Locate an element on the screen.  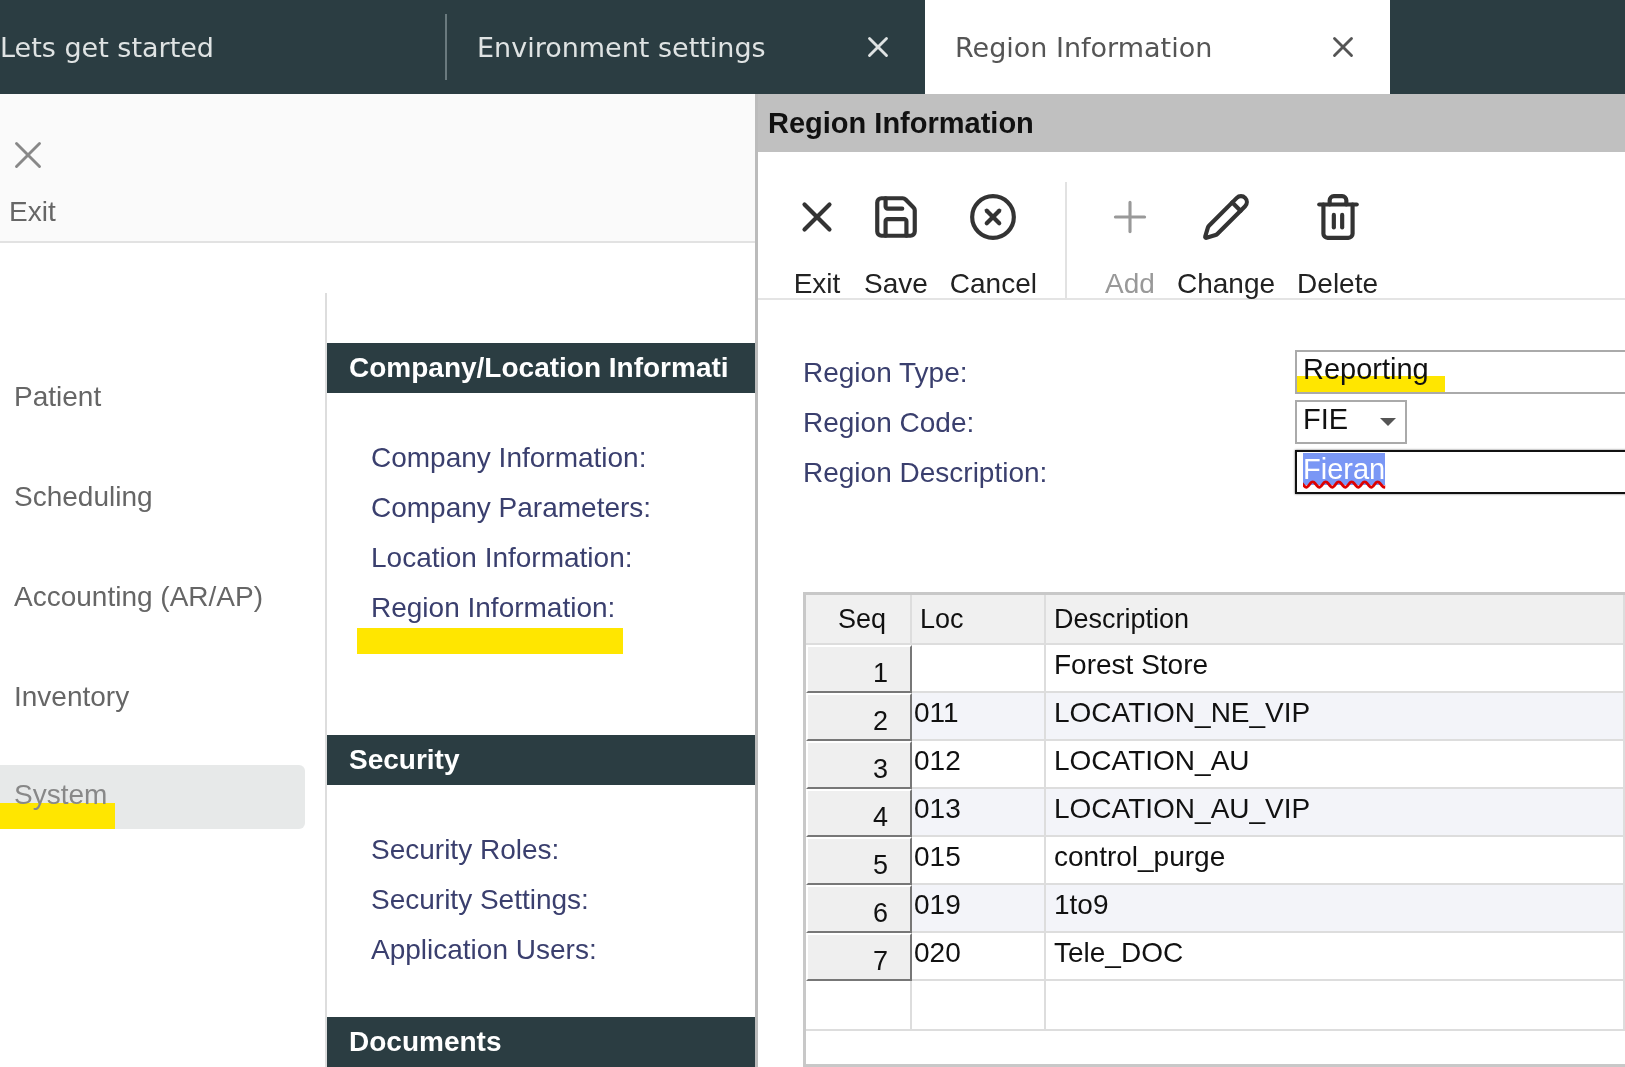
section-header: Security is located at coordinates (541, 760).